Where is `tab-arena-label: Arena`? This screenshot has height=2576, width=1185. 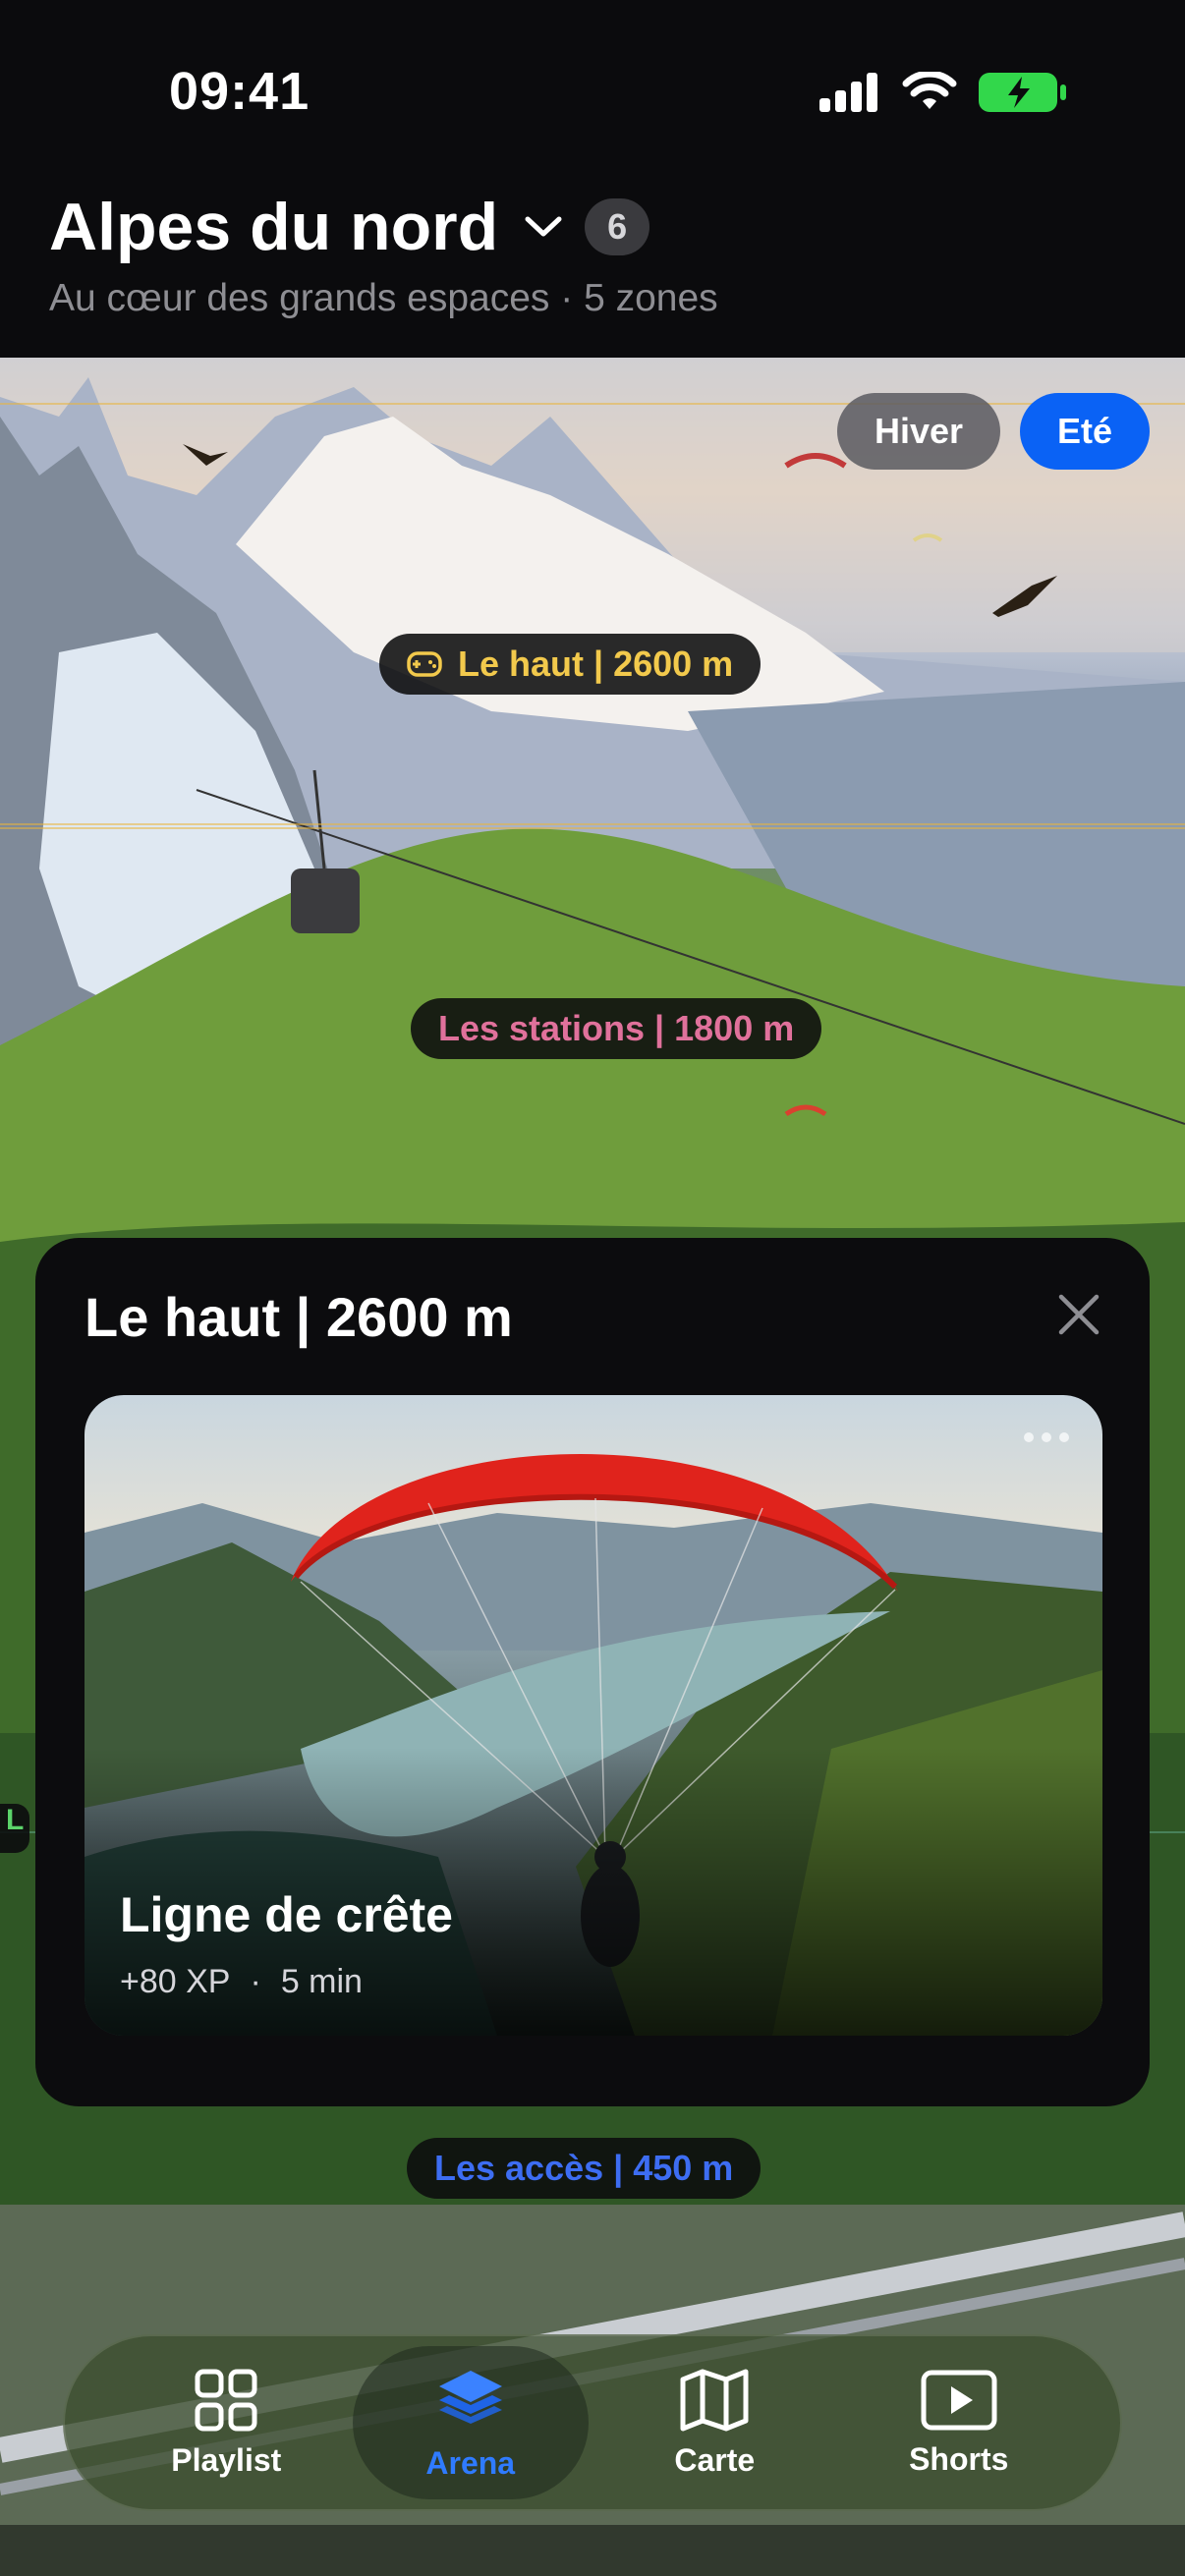 tab-arena-label: Arena is located at coordinates (471, 2462).